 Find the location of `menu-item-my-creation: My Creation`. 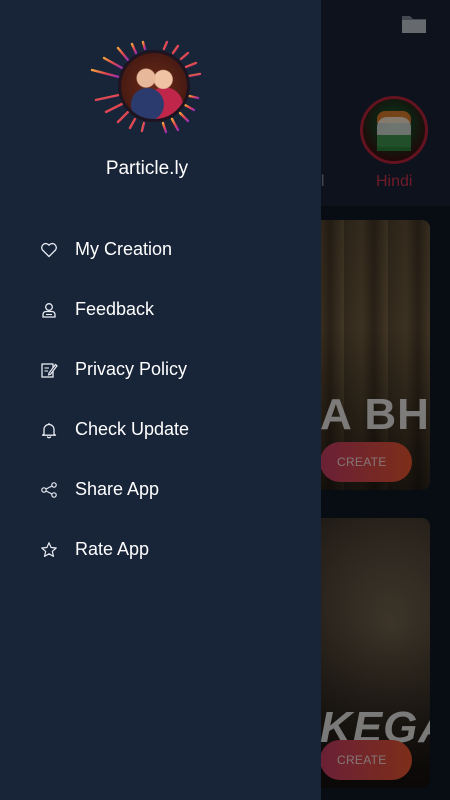

menu-item-my-creation: My Creation is located at coordinates (160, 250).